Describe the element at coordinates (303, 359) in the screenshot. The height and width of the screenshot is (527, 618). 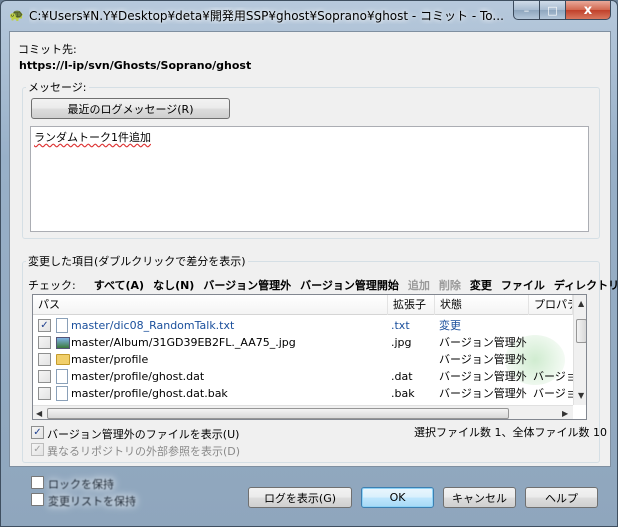
I see `table-row: master/profile バージョン管理外` at that location.